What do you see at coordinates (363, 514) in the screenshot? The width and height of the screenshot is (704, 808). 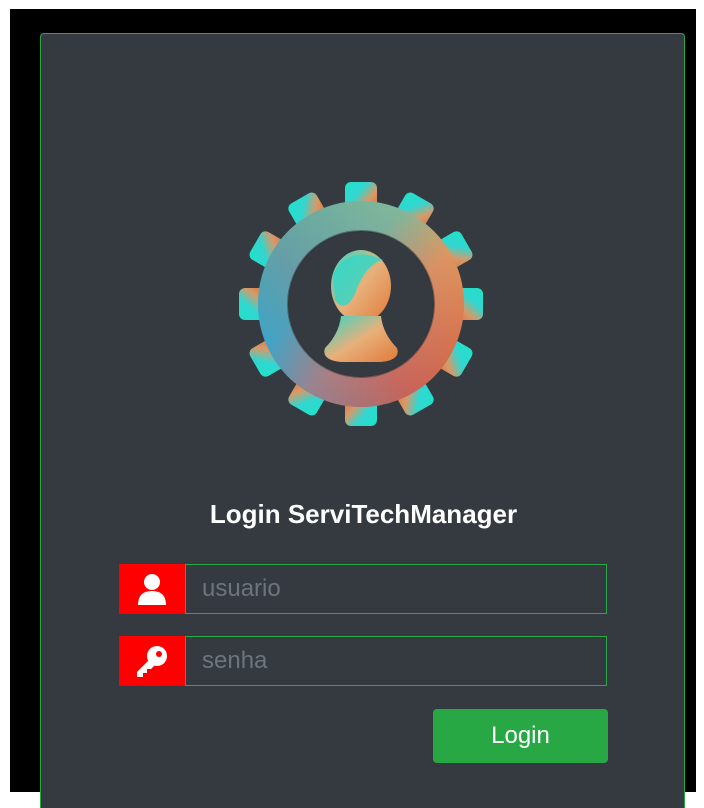 I see `page-title: Login ServiTechManager` at bounding box center [363, 514].